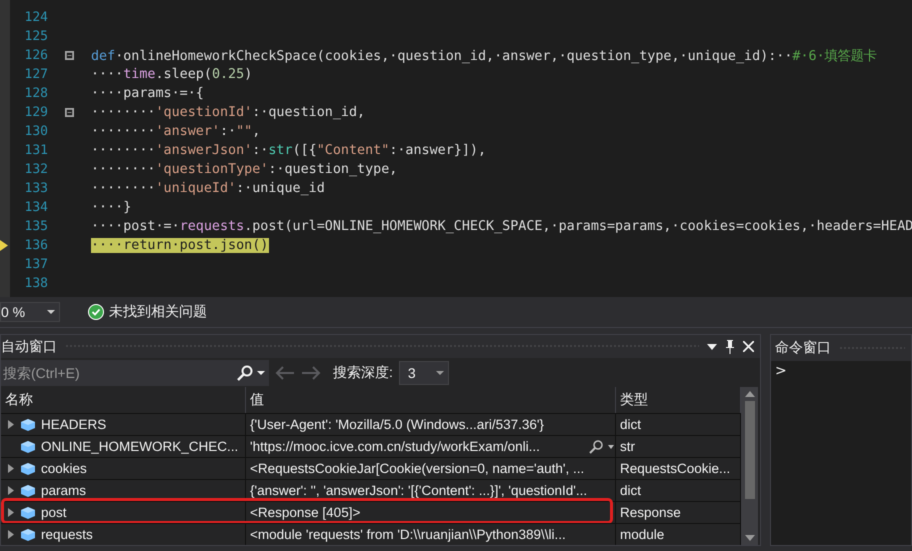  What do you see at coordinates (171, 74) in the screenshot?
I see `code-line: ····time.sleep(0.25)` at bounding box center [171, 74].